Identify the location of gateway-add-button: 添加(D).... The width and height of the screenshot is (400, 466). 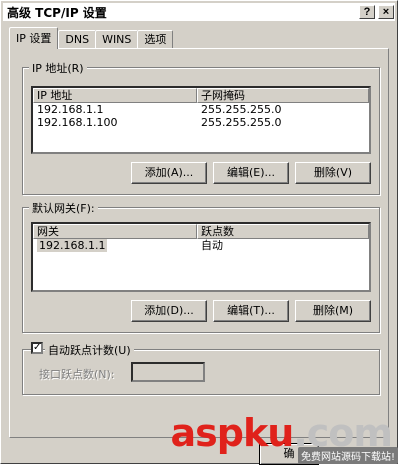
(169, 311).